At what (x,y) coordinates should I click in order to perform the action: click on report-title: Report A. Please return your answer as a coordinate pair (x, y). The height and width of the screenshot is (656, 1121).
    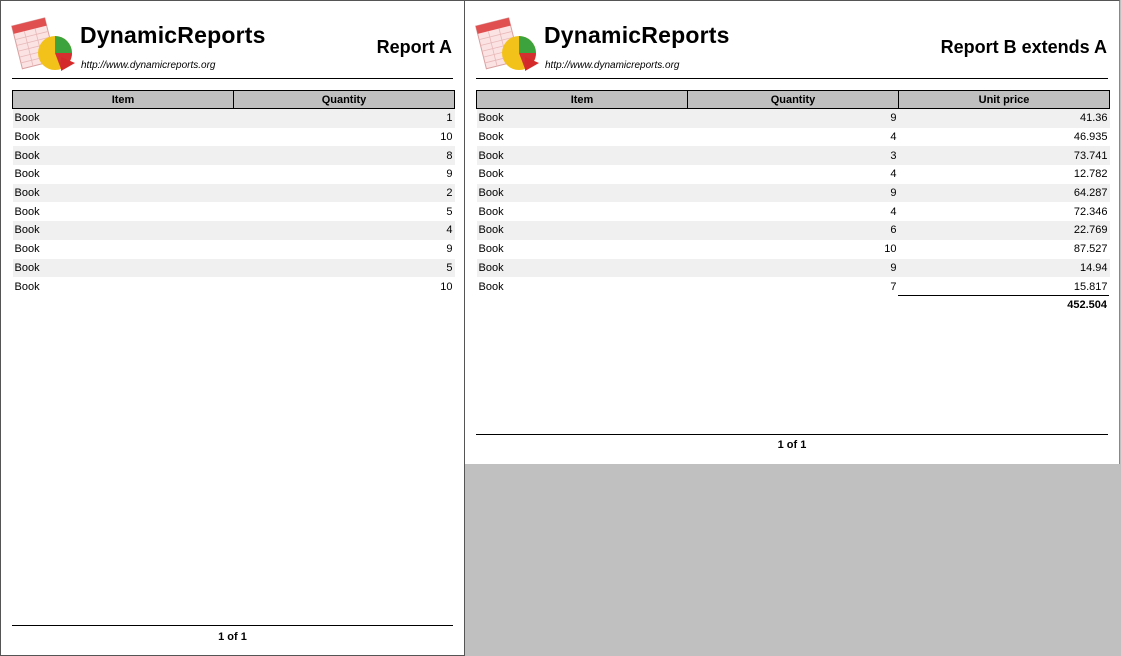
    Looking at the image, I should click on (414, 47).